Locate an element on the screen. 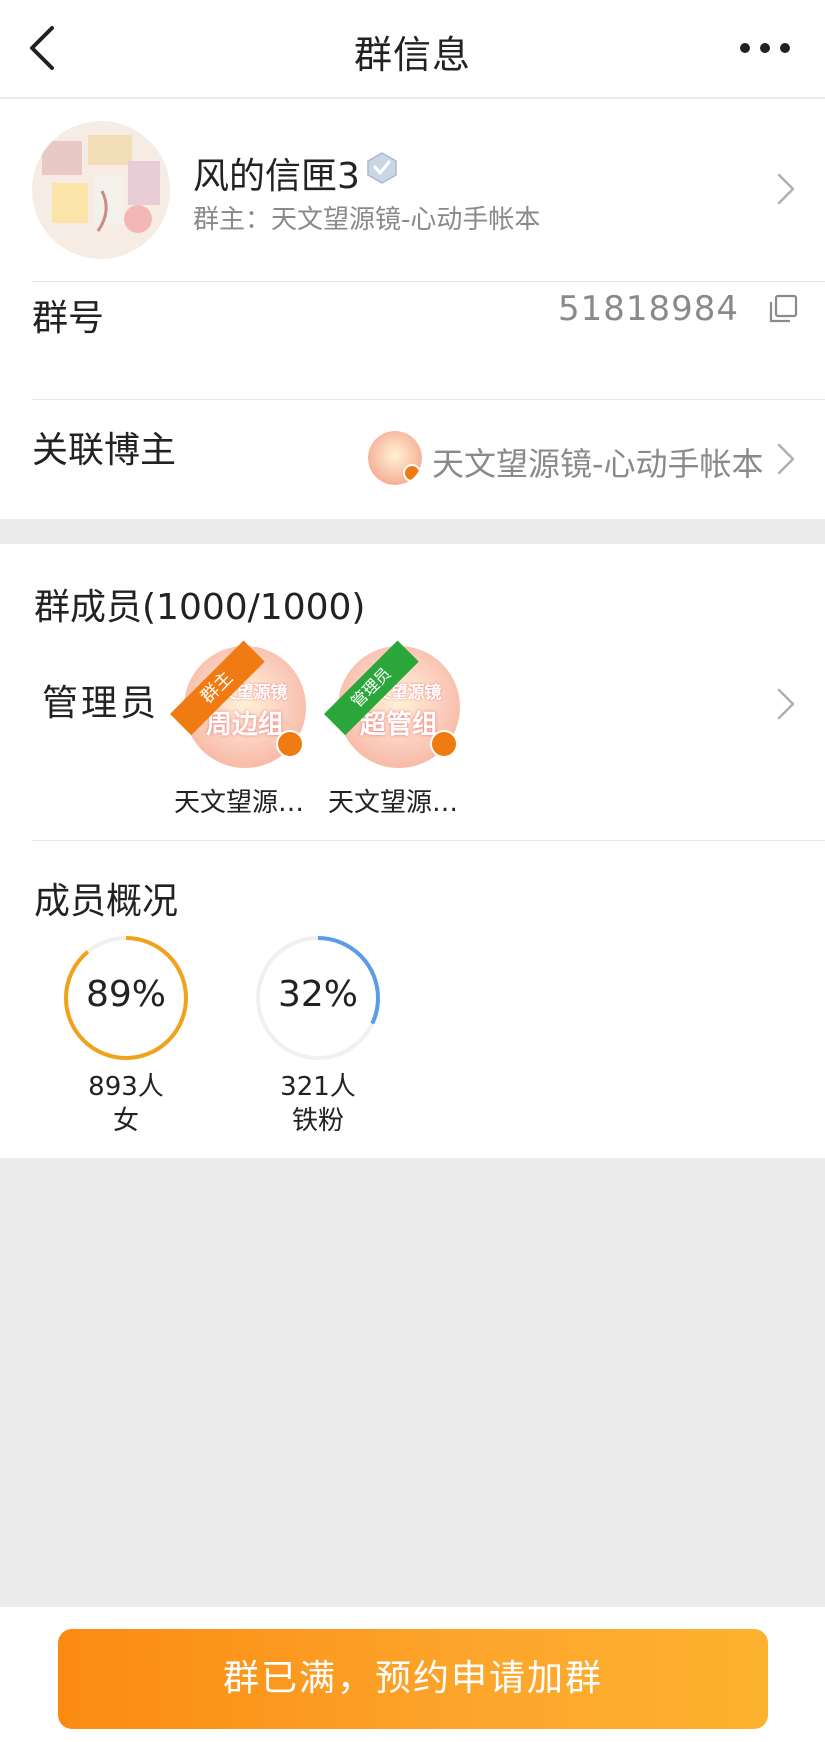 Image resolution: width=825 pixels, height=1742 pixels. copy-icon is located at coordinates (783, 309).